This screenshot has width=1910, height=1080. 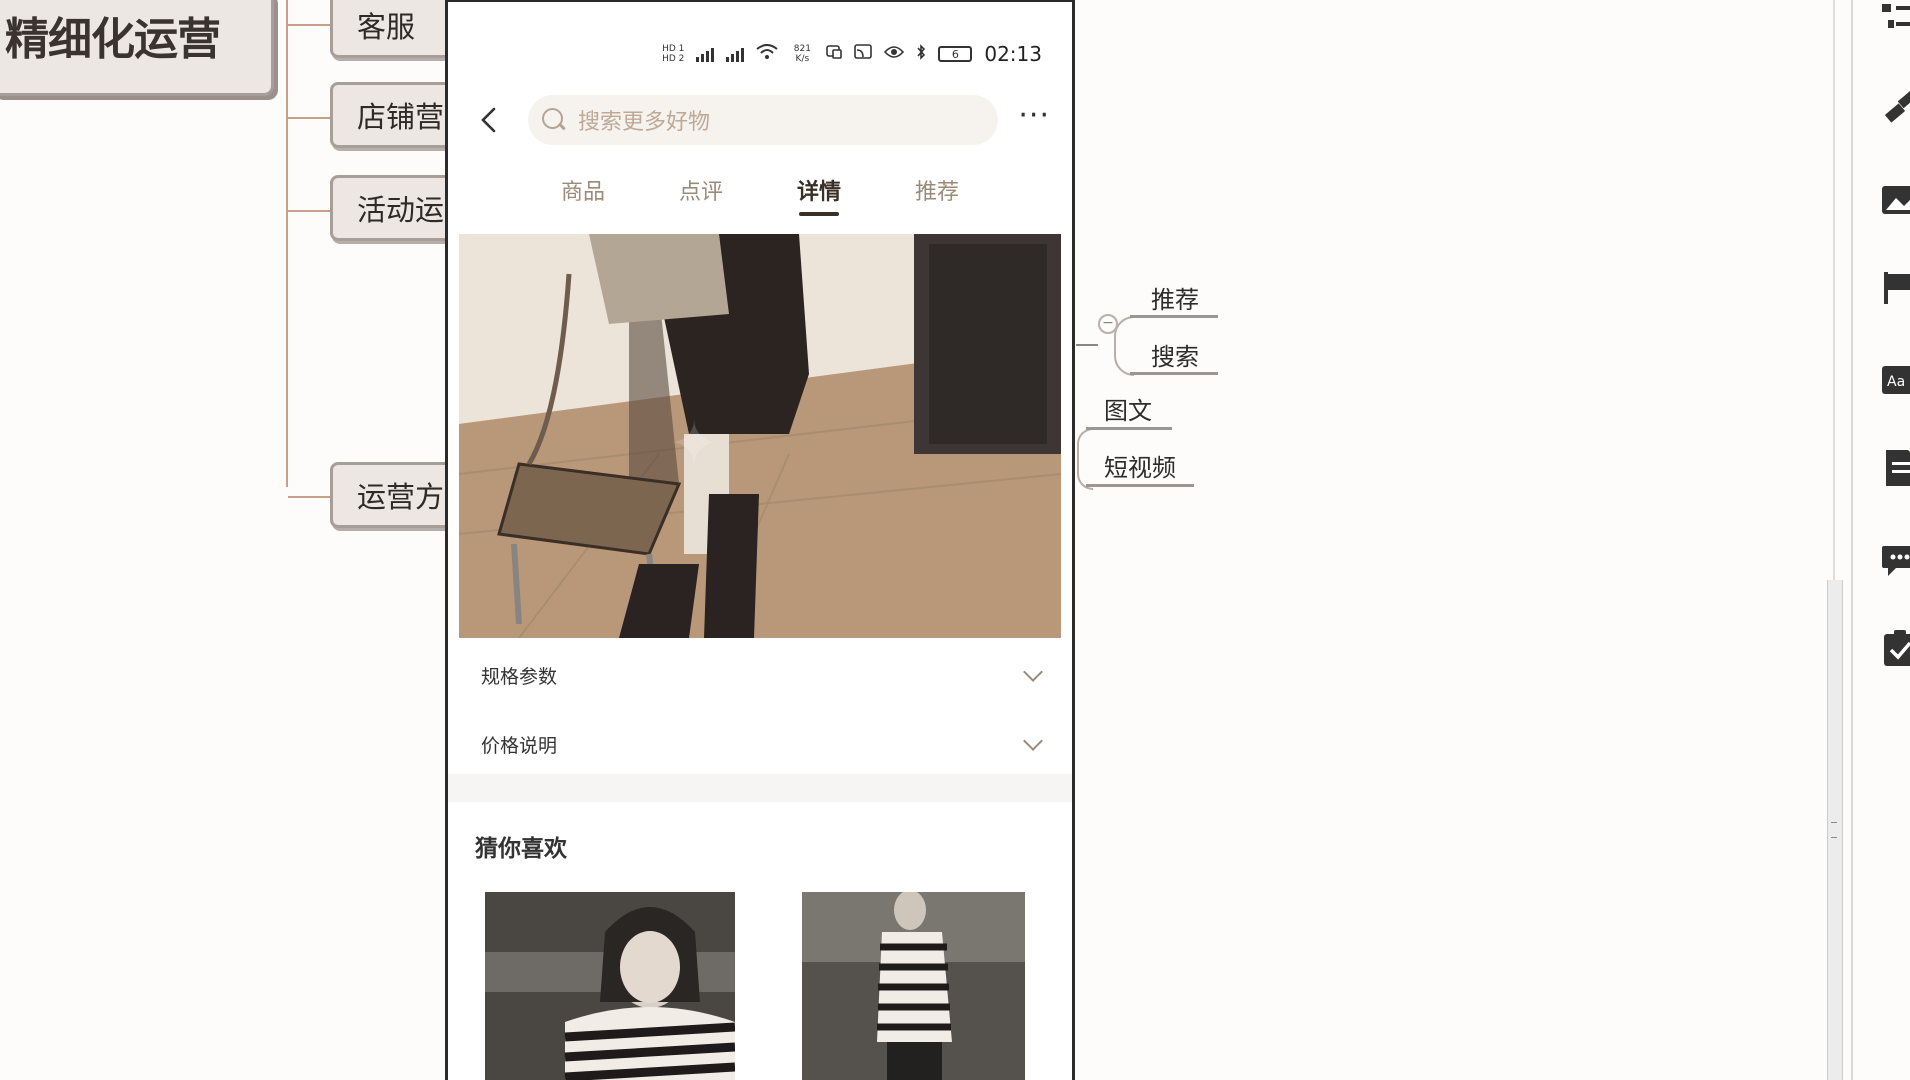 I want to click on cast-icon, so click(x=863, y=54).